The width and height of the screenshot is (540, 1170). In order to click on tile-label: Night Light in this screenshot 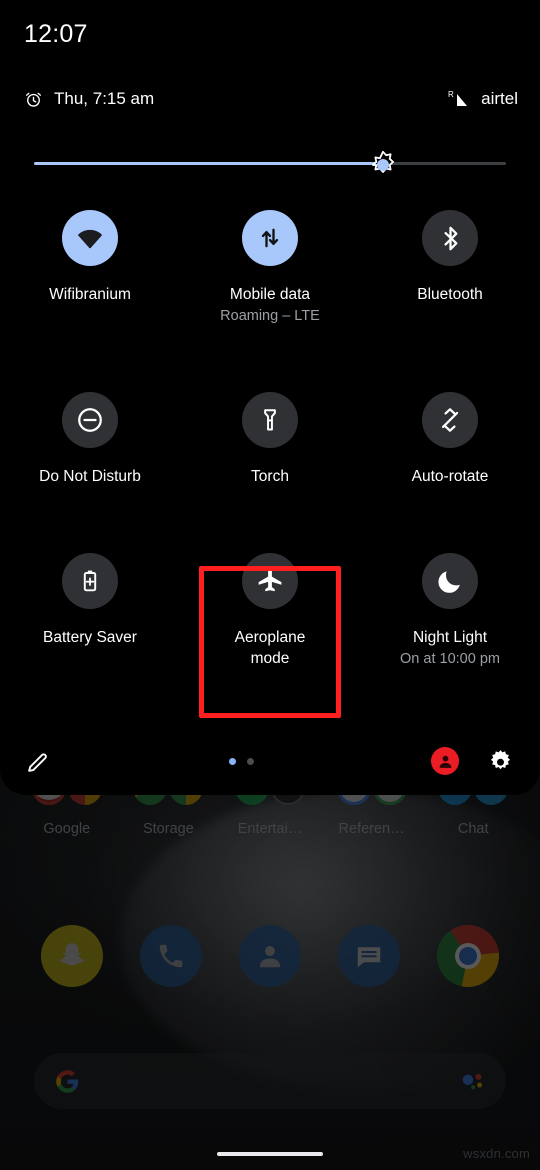, I will do `click(450, 637)`.